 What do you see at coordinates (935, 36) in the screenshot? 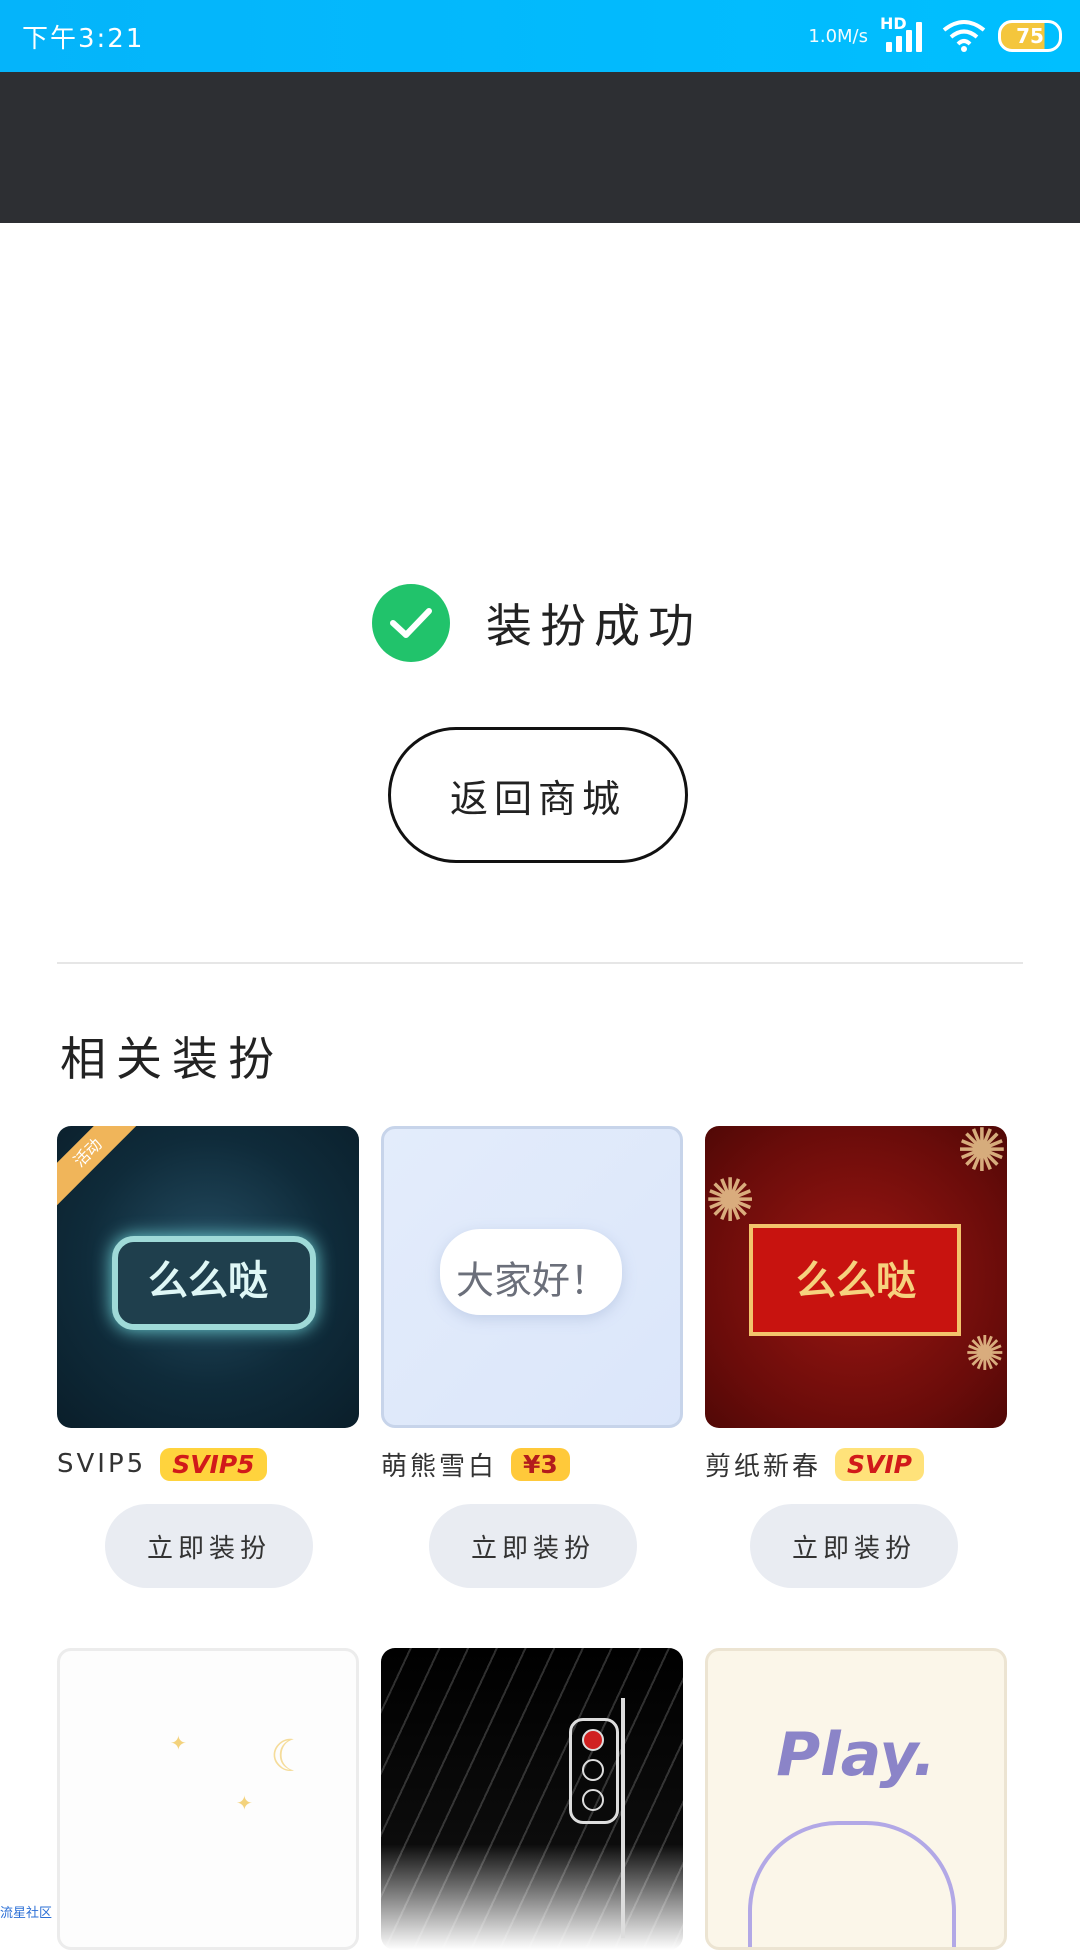
I see `status-right: 1.0M/s HD 75` at bounding box center [935, 36].